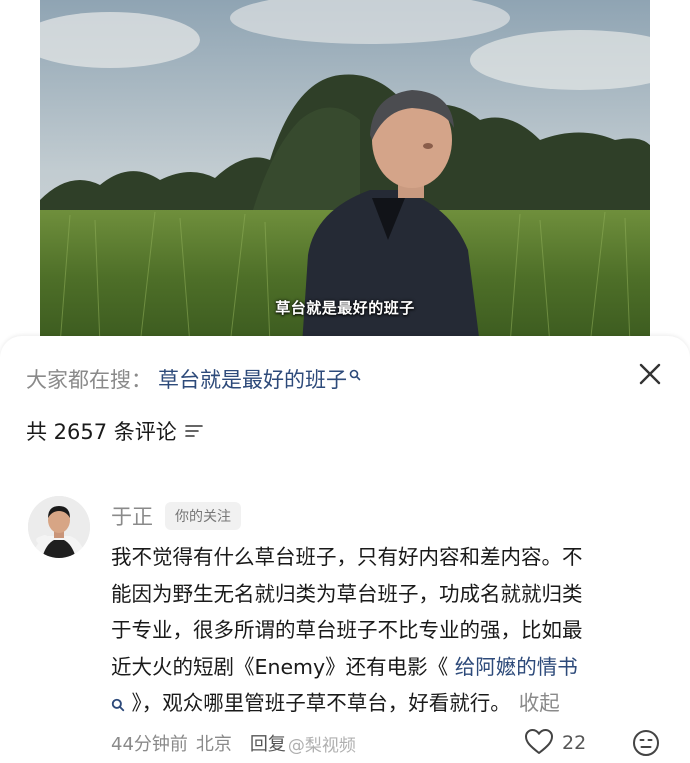 This screenshot has width=690, height=763. I want to click on comment-meta-row: 44分钟前 北京 回复 @梨视频, so click(233, 743).